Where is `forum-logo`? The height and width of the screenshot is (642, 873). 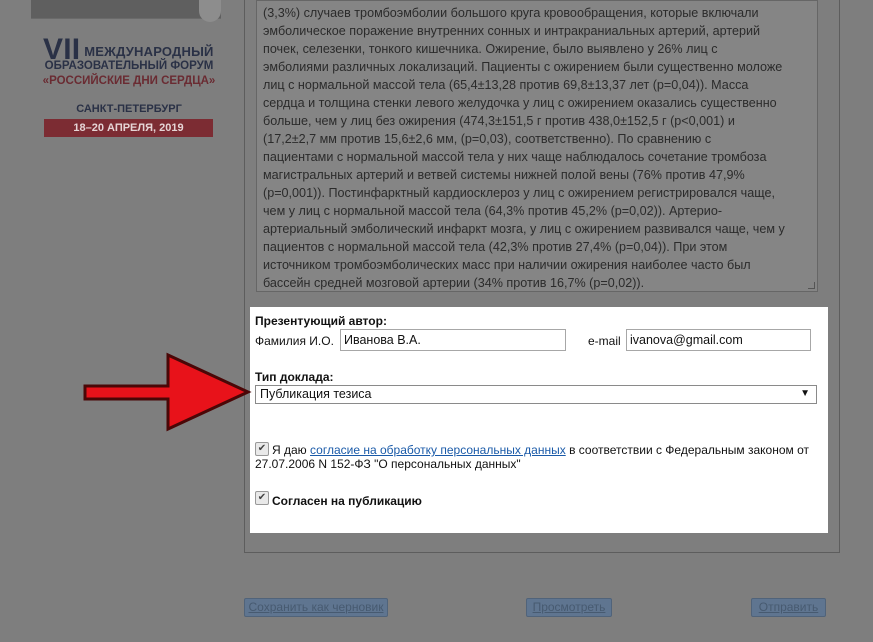
forum-logo is located at coordinates (210, 11).